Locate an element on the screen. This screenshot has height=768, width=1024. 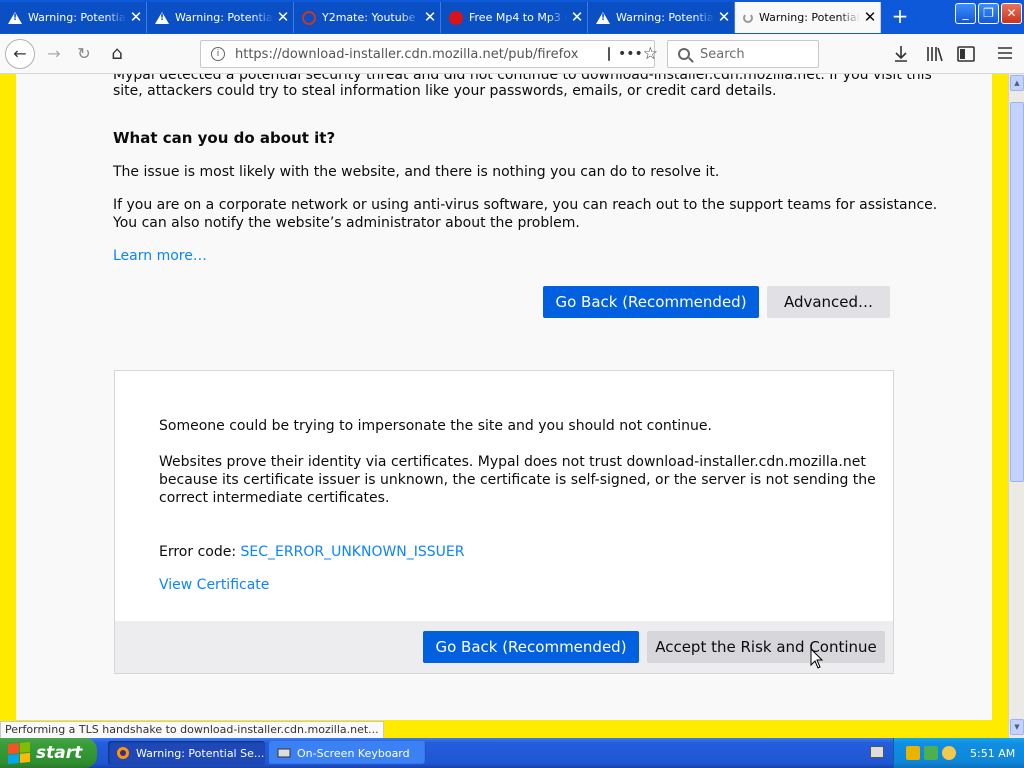
tab-warning-1: Warning: Potential Security Risk Ahead ✕ is located at coordinates (73, 17).